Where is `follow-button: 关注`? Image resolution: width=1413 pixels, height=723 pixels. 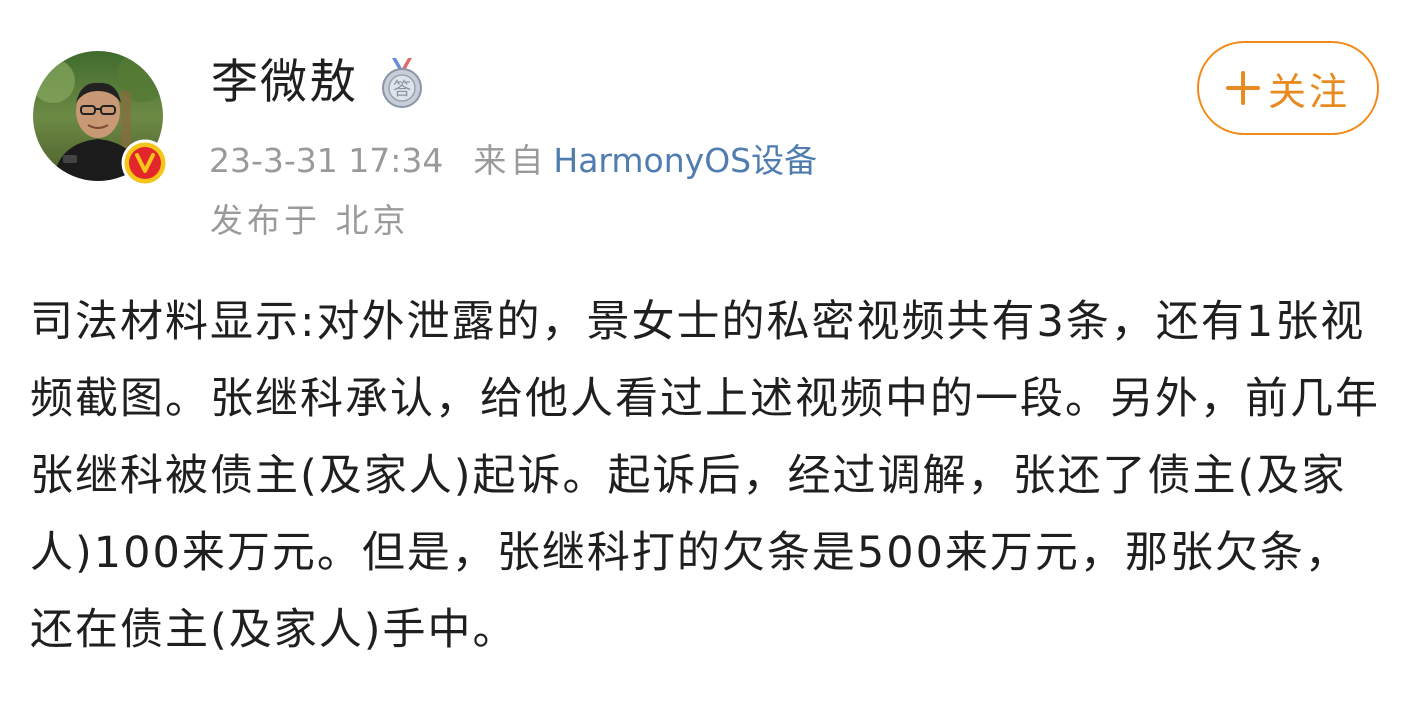 follow-button: 关注 is located at coordinates (1288, 88).